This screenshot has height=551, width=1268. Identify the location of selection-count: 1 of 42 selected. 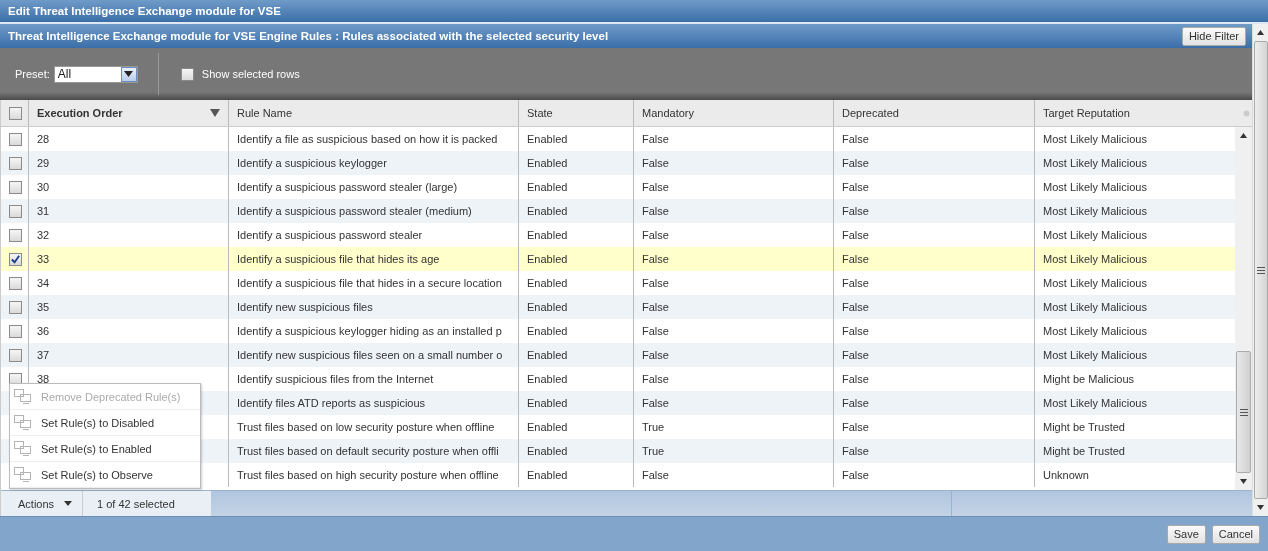
(135, 503).